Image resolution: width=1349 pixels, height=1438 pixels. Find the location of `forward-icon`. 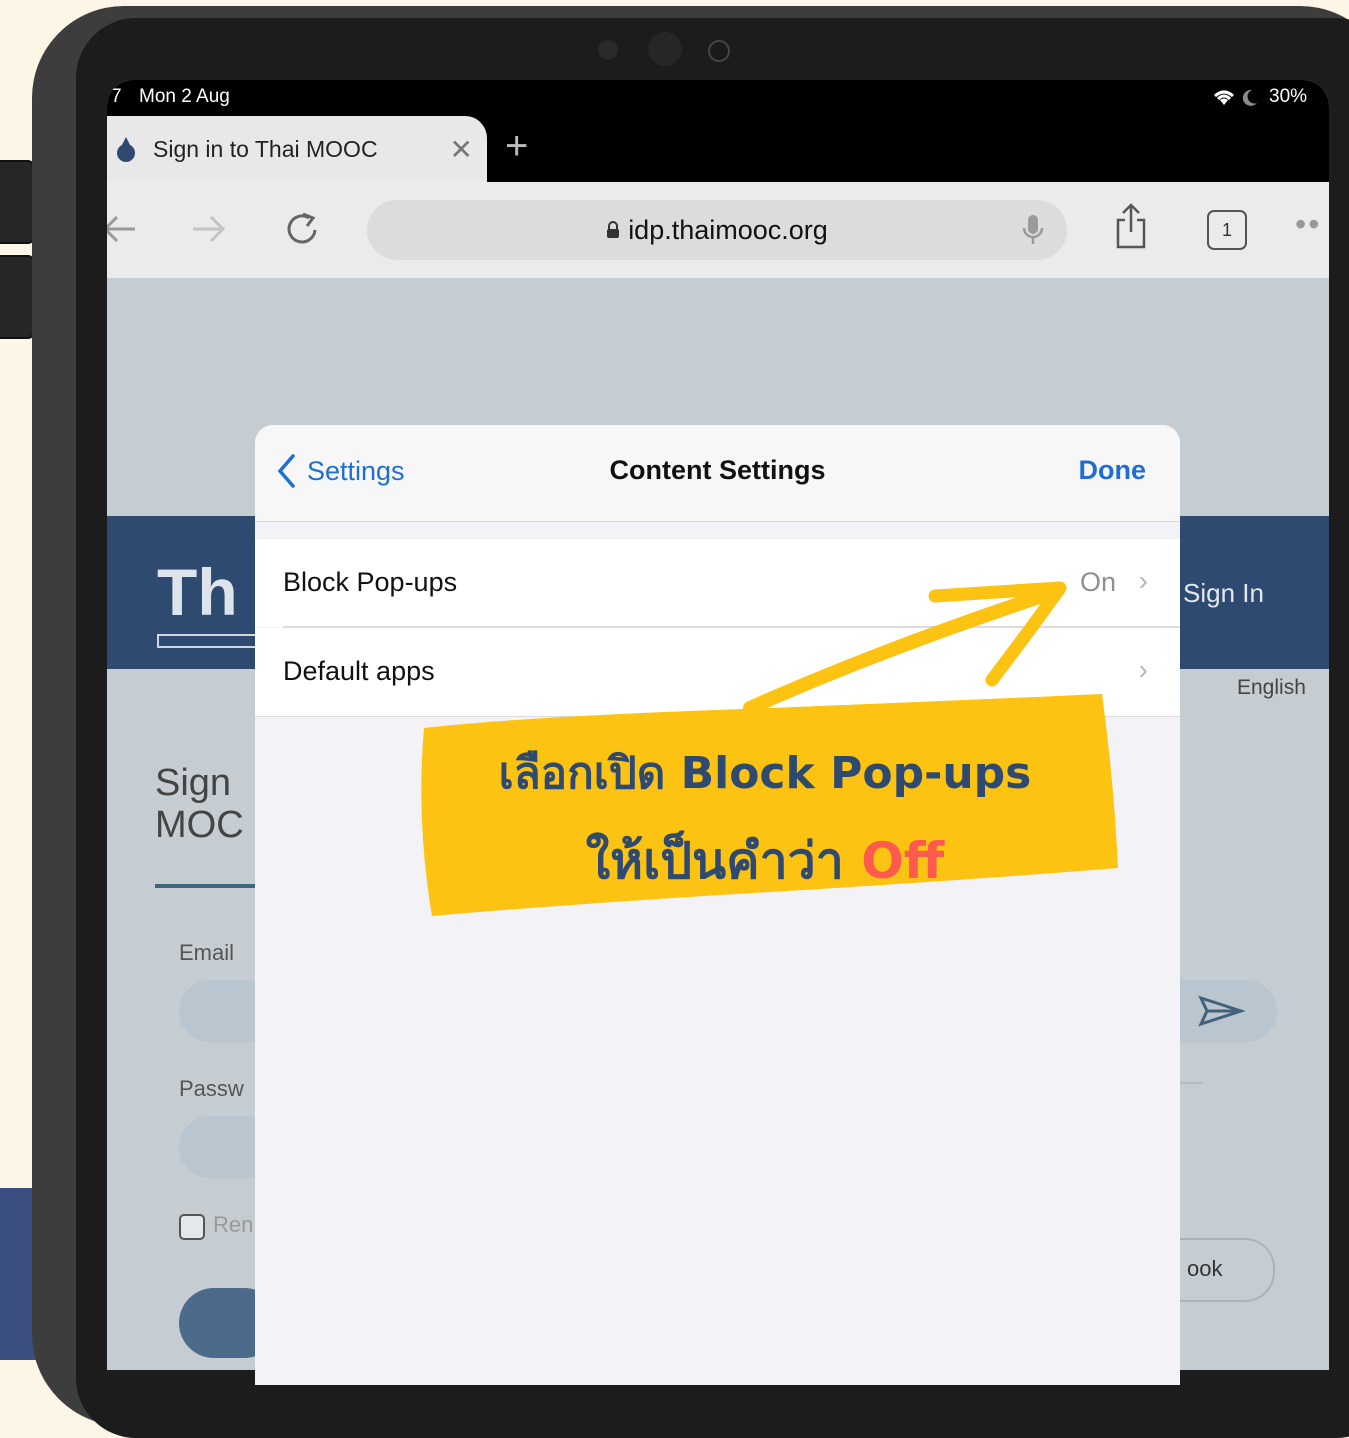

forward-icon is located at coordinates (209, 229).